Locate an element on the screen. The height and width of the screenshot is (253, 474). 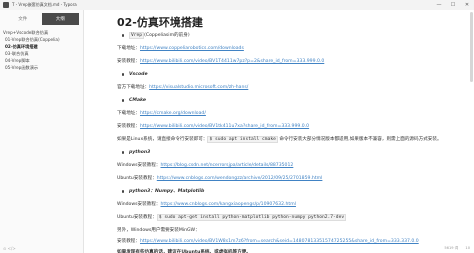
status-bar: 5619 词 10 is located at coordinates (454, 248).